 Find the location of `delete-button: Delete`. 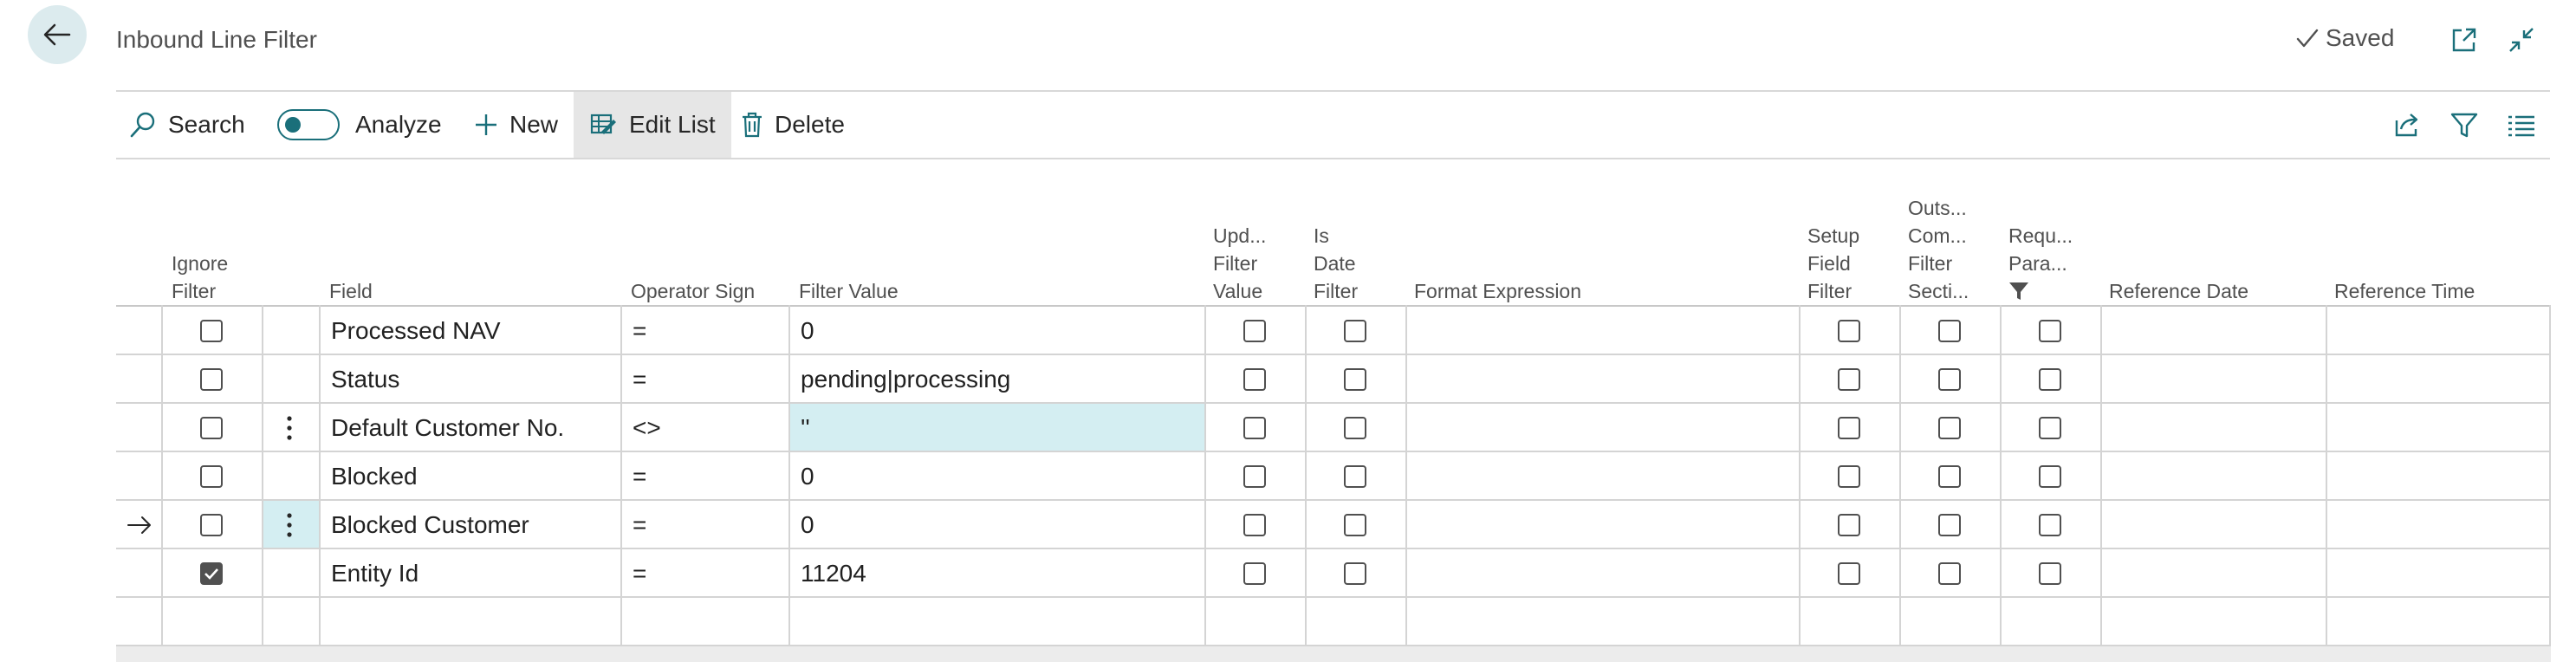

delete-button: Delete is located at coordinates (793, 125).